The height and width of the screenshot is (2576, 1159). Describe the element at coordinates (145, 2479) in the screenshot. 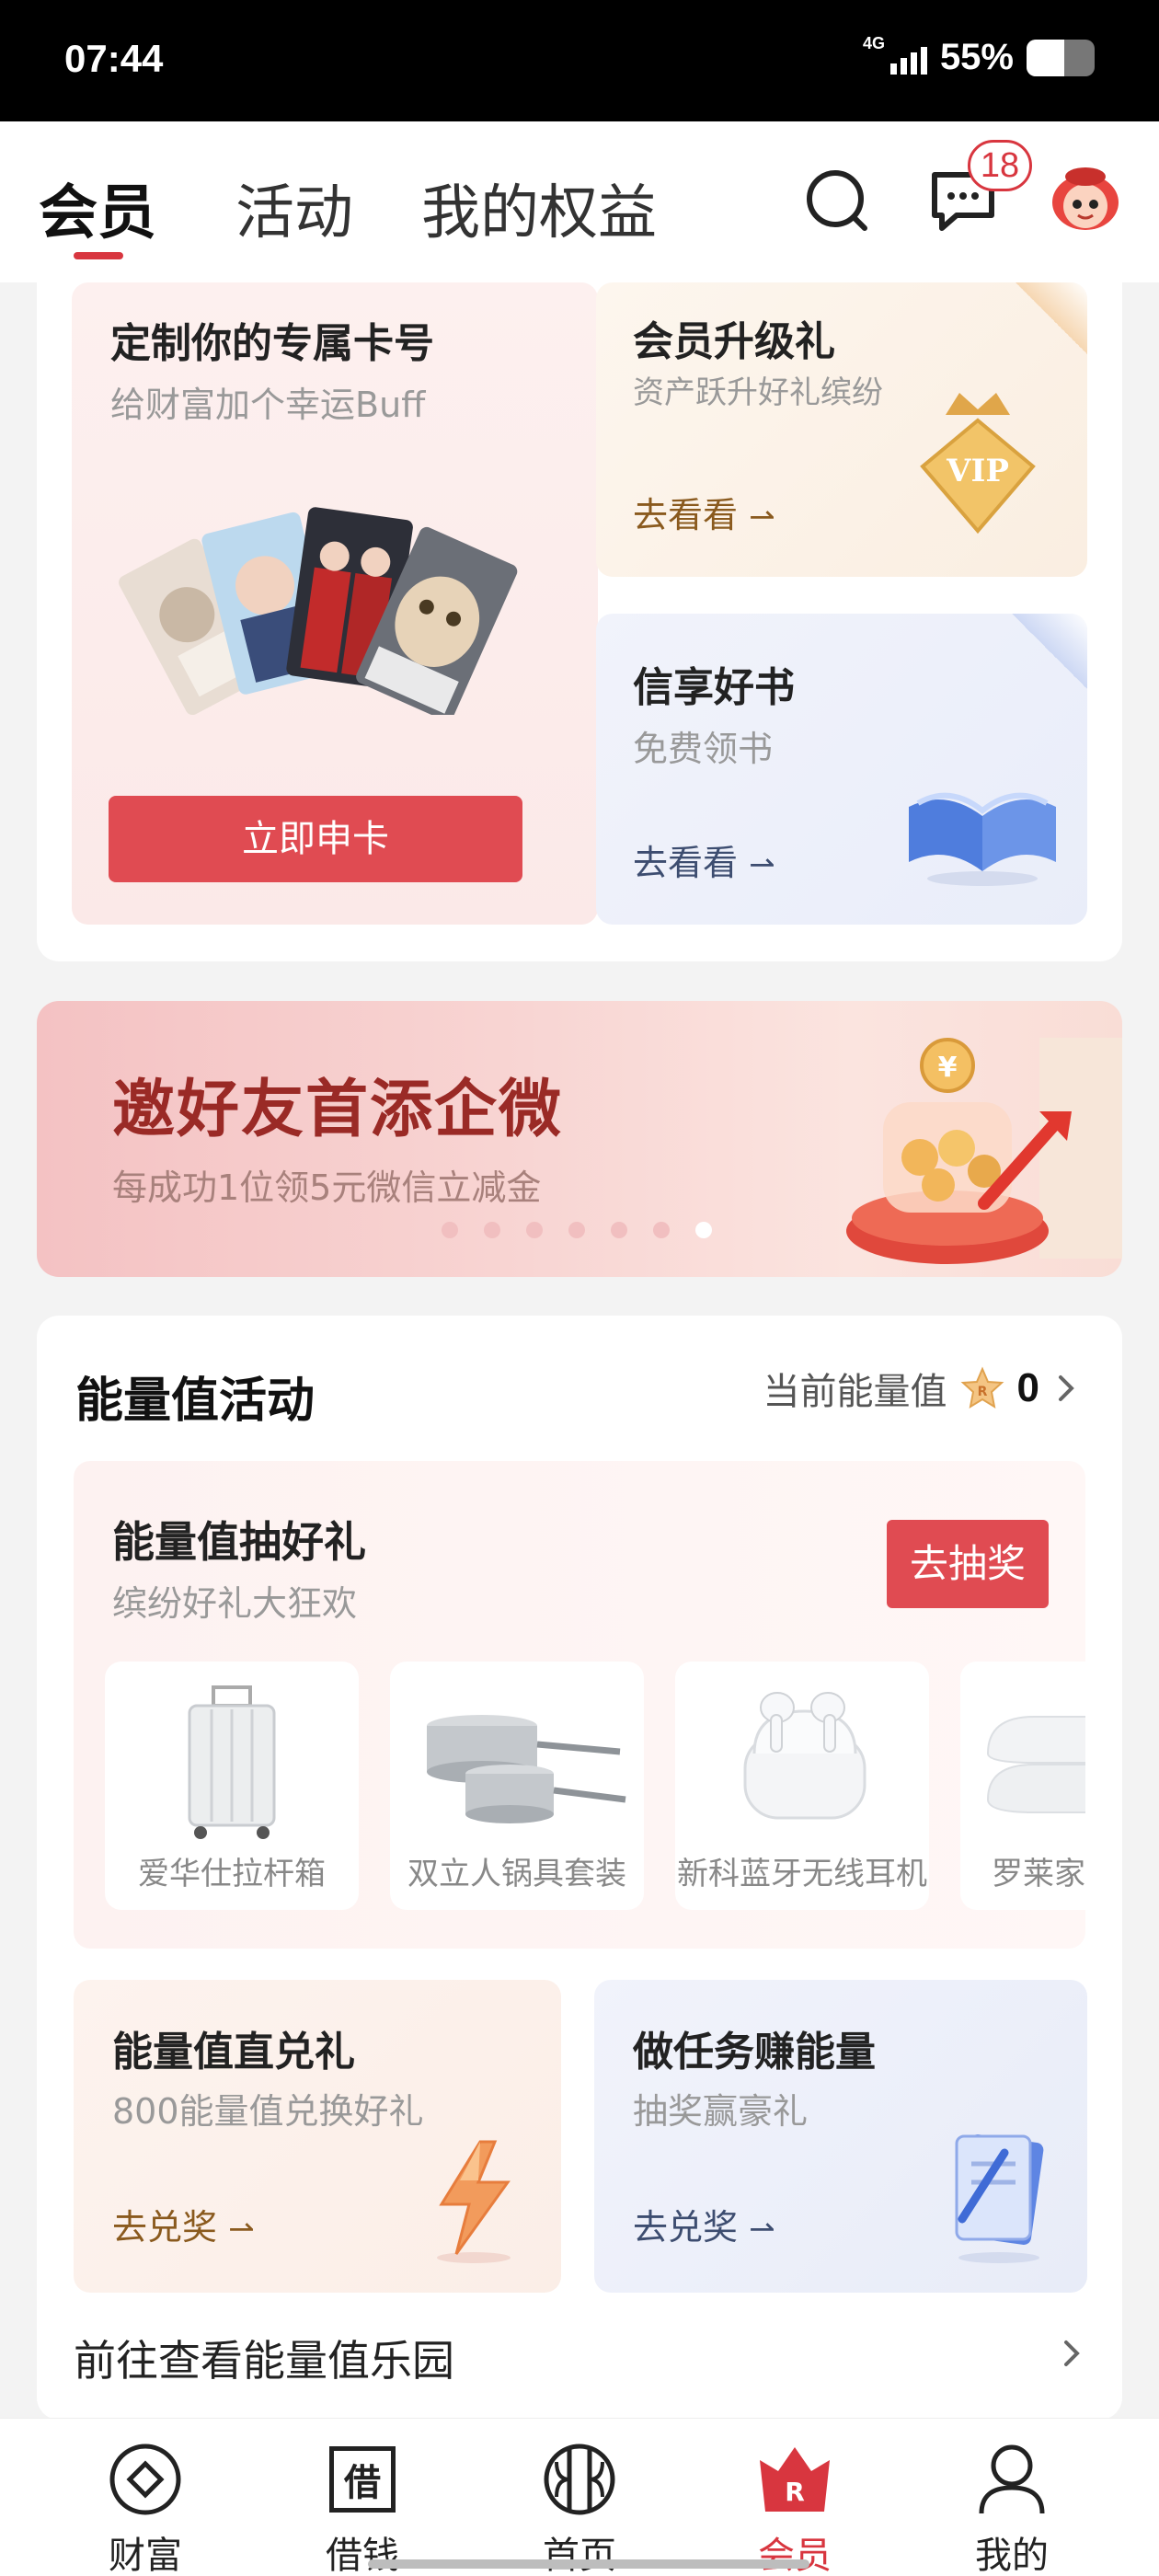

I see `wealth-icon` at that location.